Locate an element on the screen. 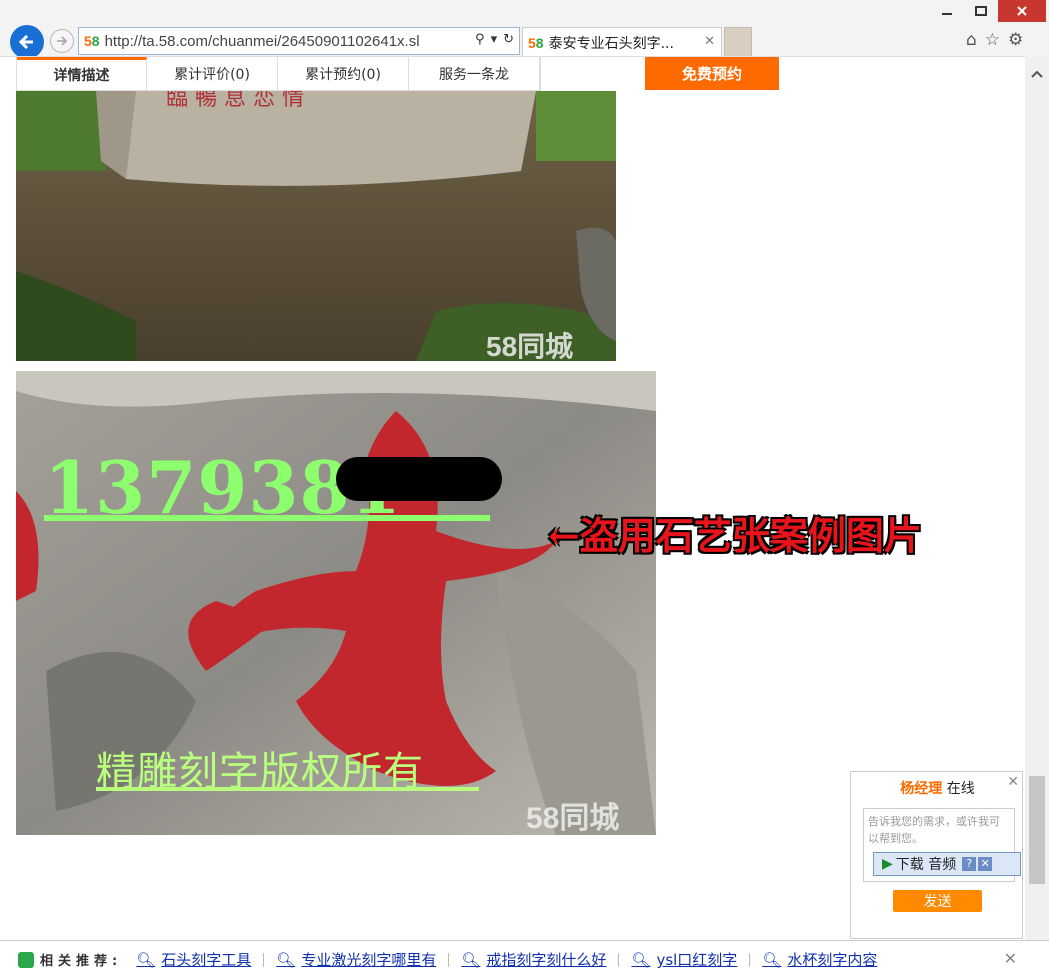  watermark-text-2: 58同城 is located at coordinates (573, 818).